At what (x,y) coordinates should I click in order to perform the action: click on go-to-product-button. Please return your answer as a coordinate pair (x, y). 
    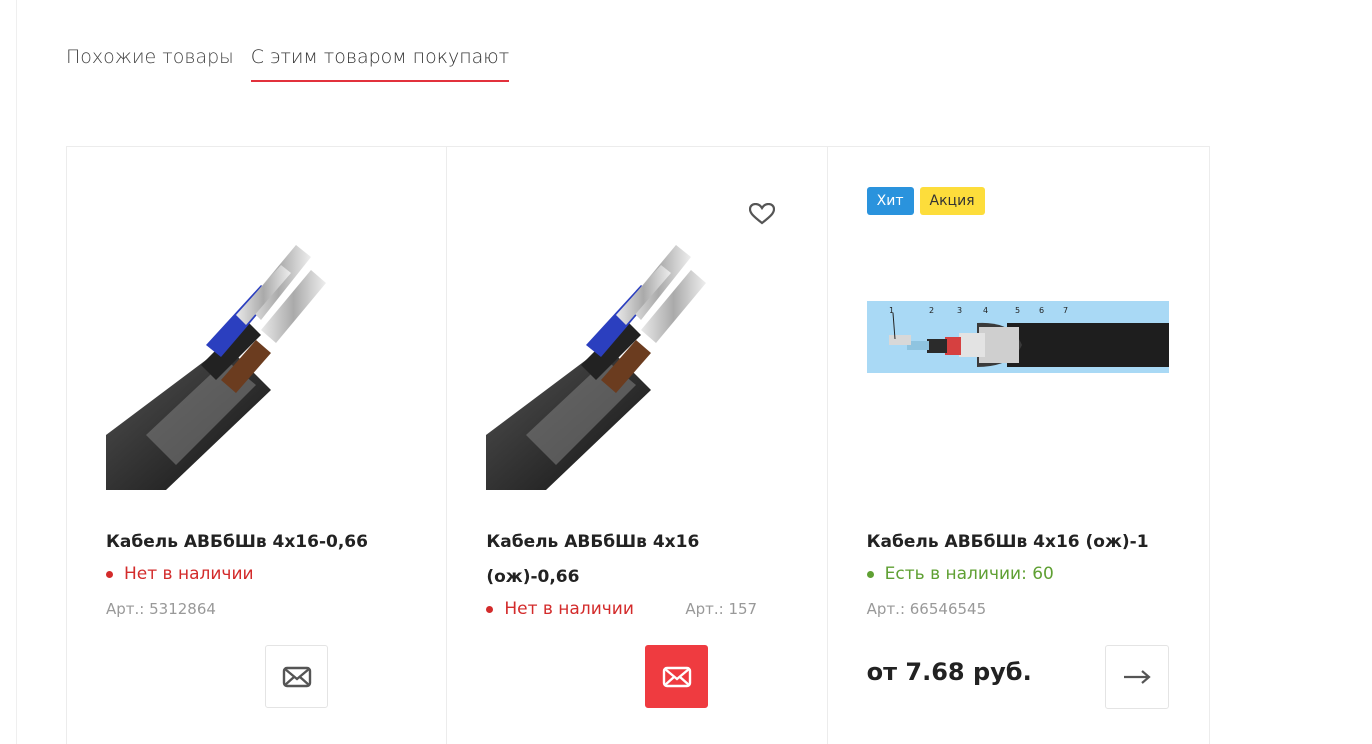
    Looking at the image, I should click on (1136, 677).